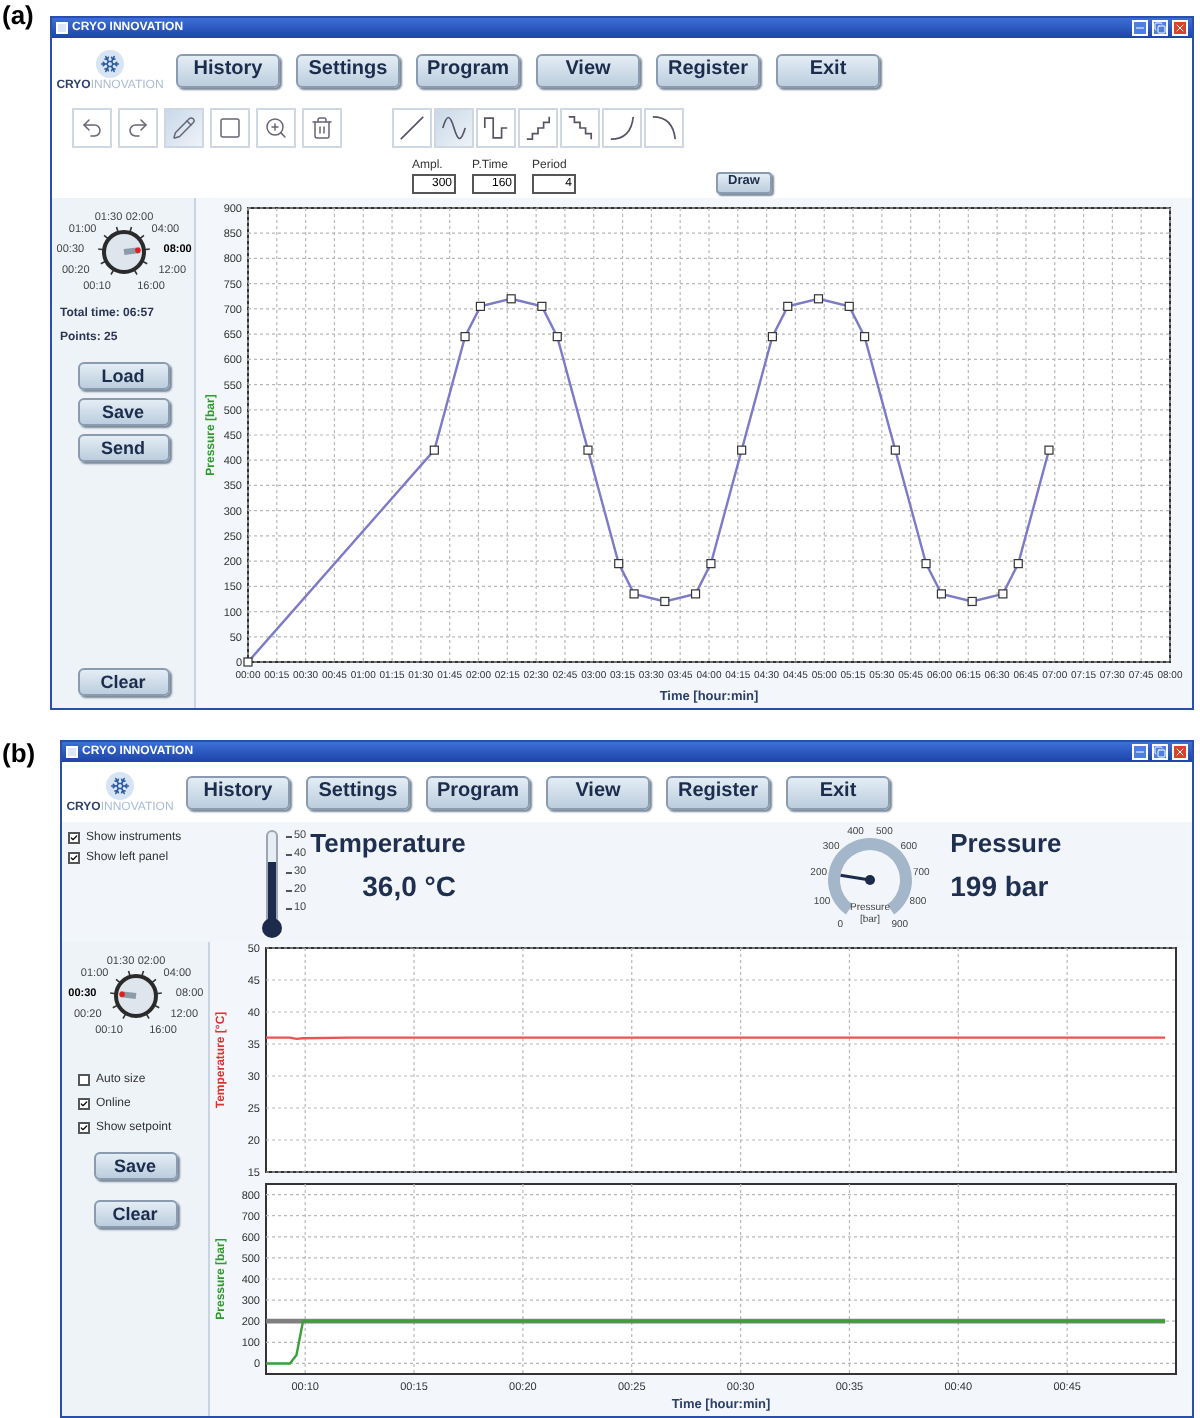  Describe the element at coordinates (389, 843) in the screenshot. I see `temperature-title: Temperature` at that location.